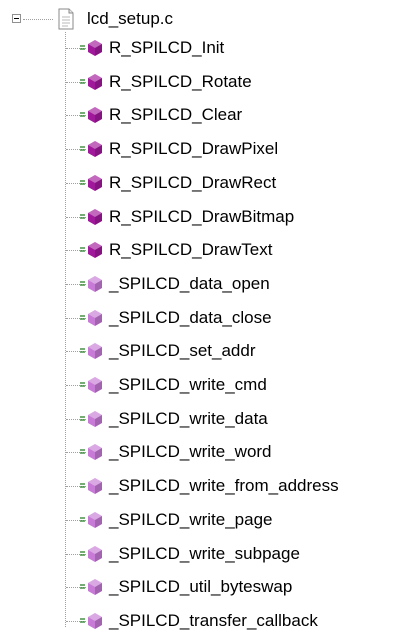 Image resolution: width=396 pixels, height=644 pixels. Describe the element at coordinates (201, 217) in the screenshot. I see `function-name-label: R_SPILCD_DrawBitmap` at that location.